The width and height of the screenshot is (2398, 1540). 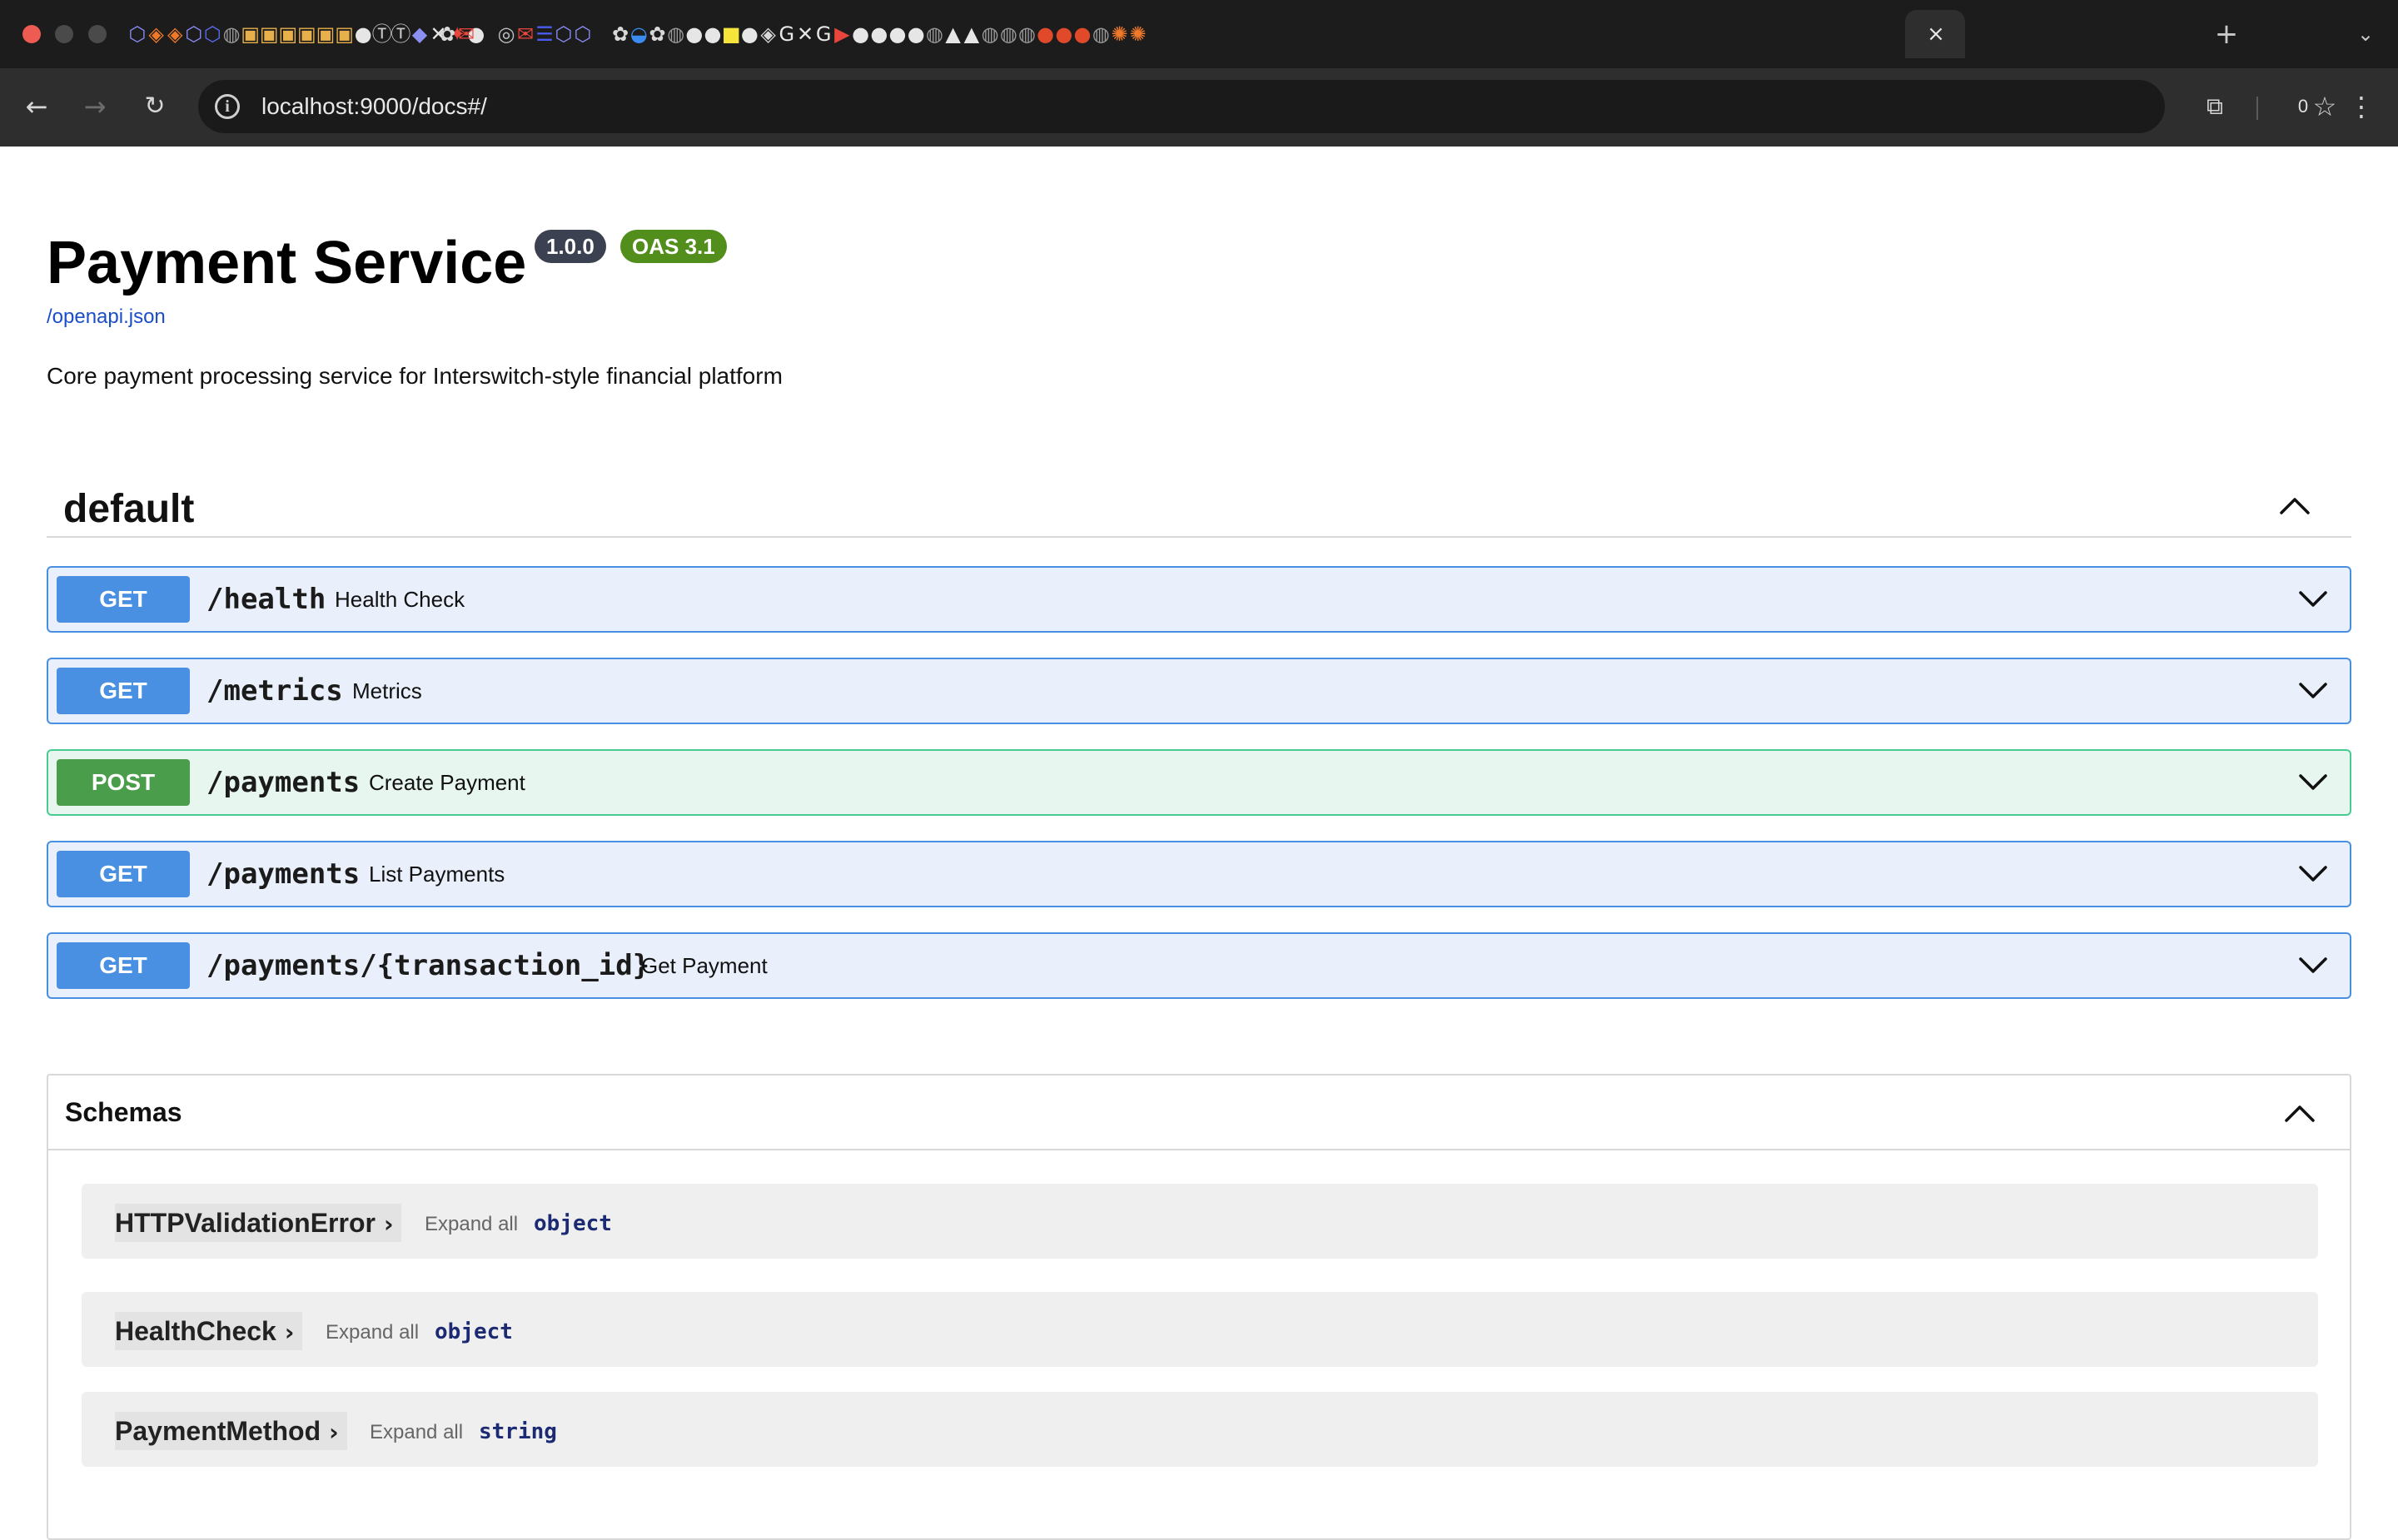 I want to click on extensions-puzzle-icon: ⧉, so click(x=2215, y=106).